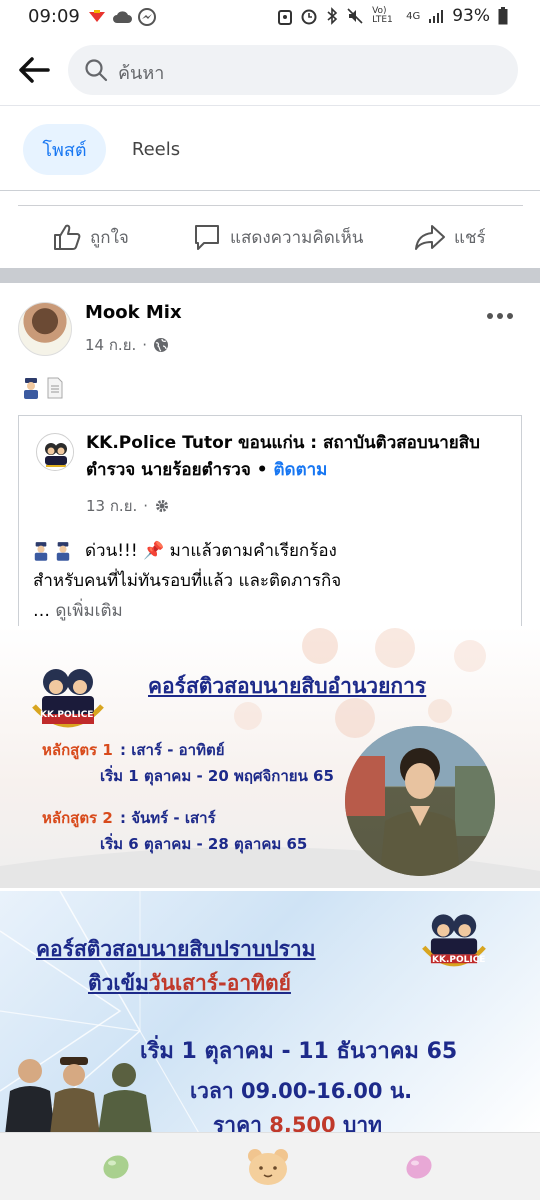 The height and width of the screenshot is (1200, 540). I want to click on shared-text-line-1: ด่วน!!! 📌 มาแล้วตามคำเรียกร้อง, so click(268, 551).